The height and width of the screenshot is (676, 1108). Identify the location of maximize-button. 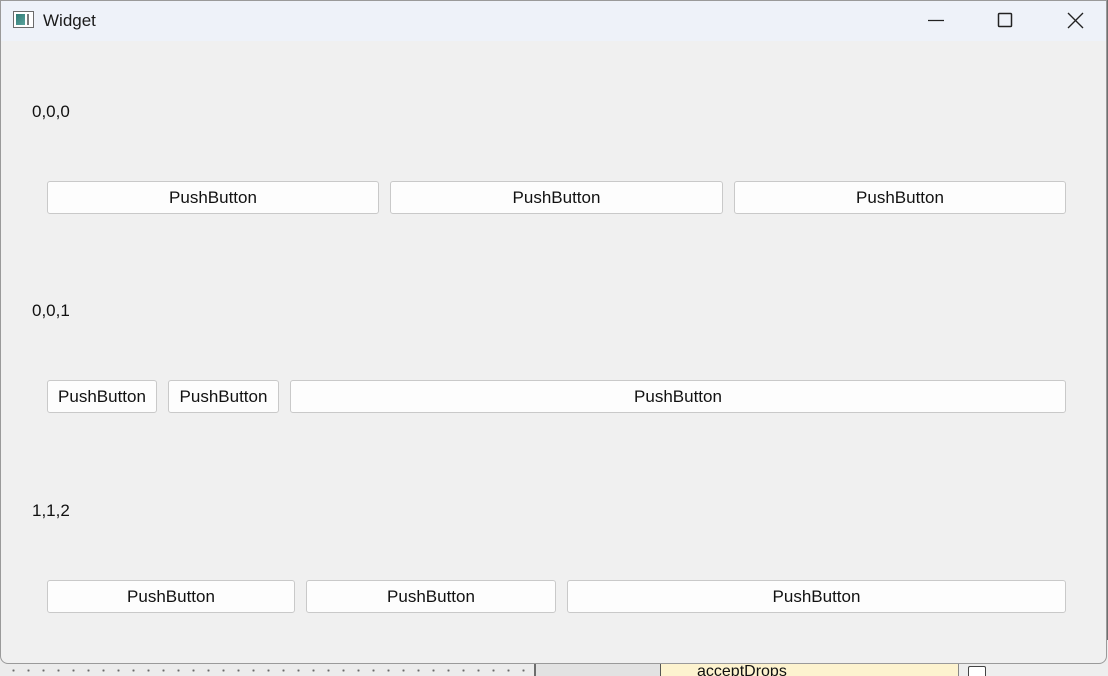
(1006, 21).